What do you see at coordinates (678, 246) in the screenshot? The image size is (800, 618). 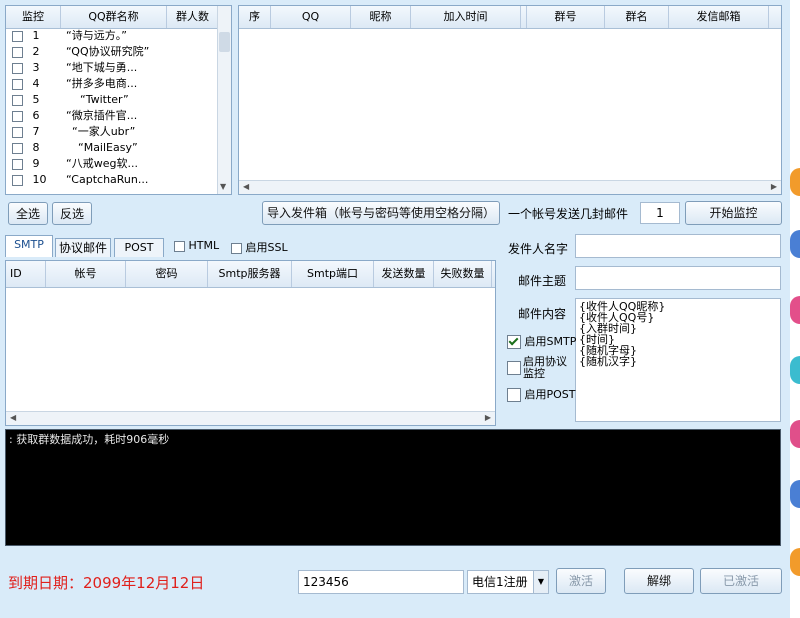 I see `sender-name-input` at bounding box center [678, 246].